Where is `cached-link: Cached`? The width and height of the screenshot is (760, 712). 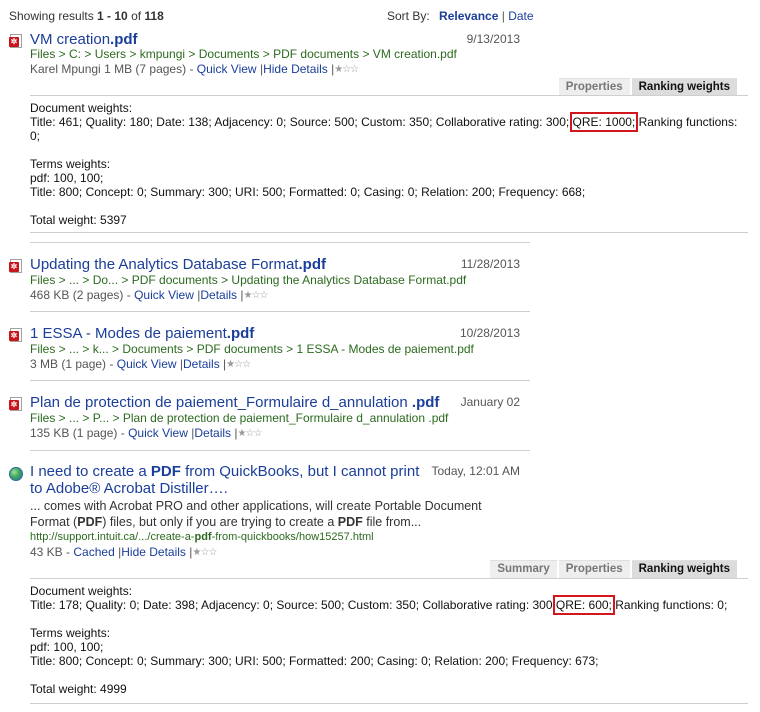
cached-link: Cached is located at coordinates (93, 552).